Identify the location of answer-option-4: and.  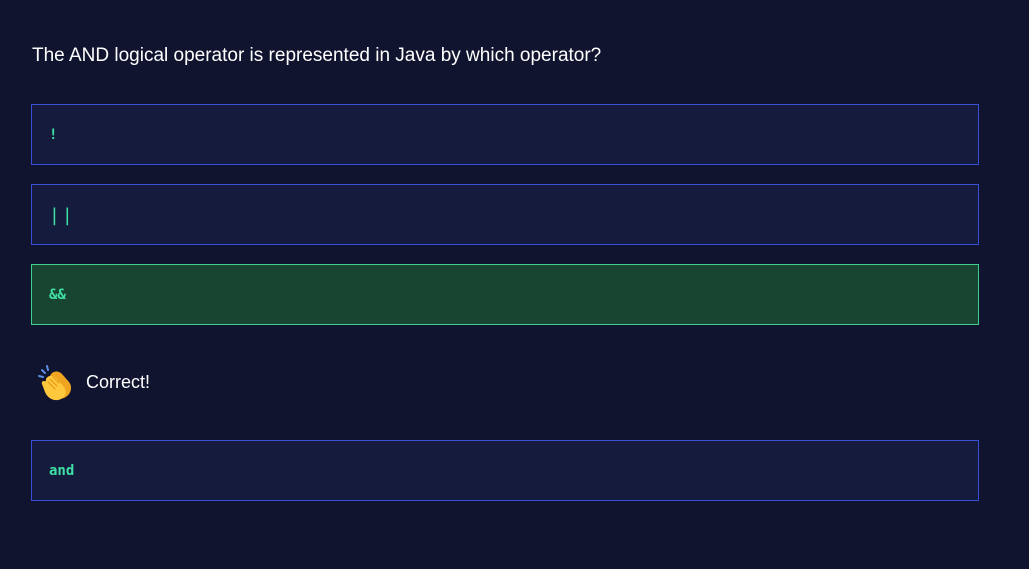
(505, 470).